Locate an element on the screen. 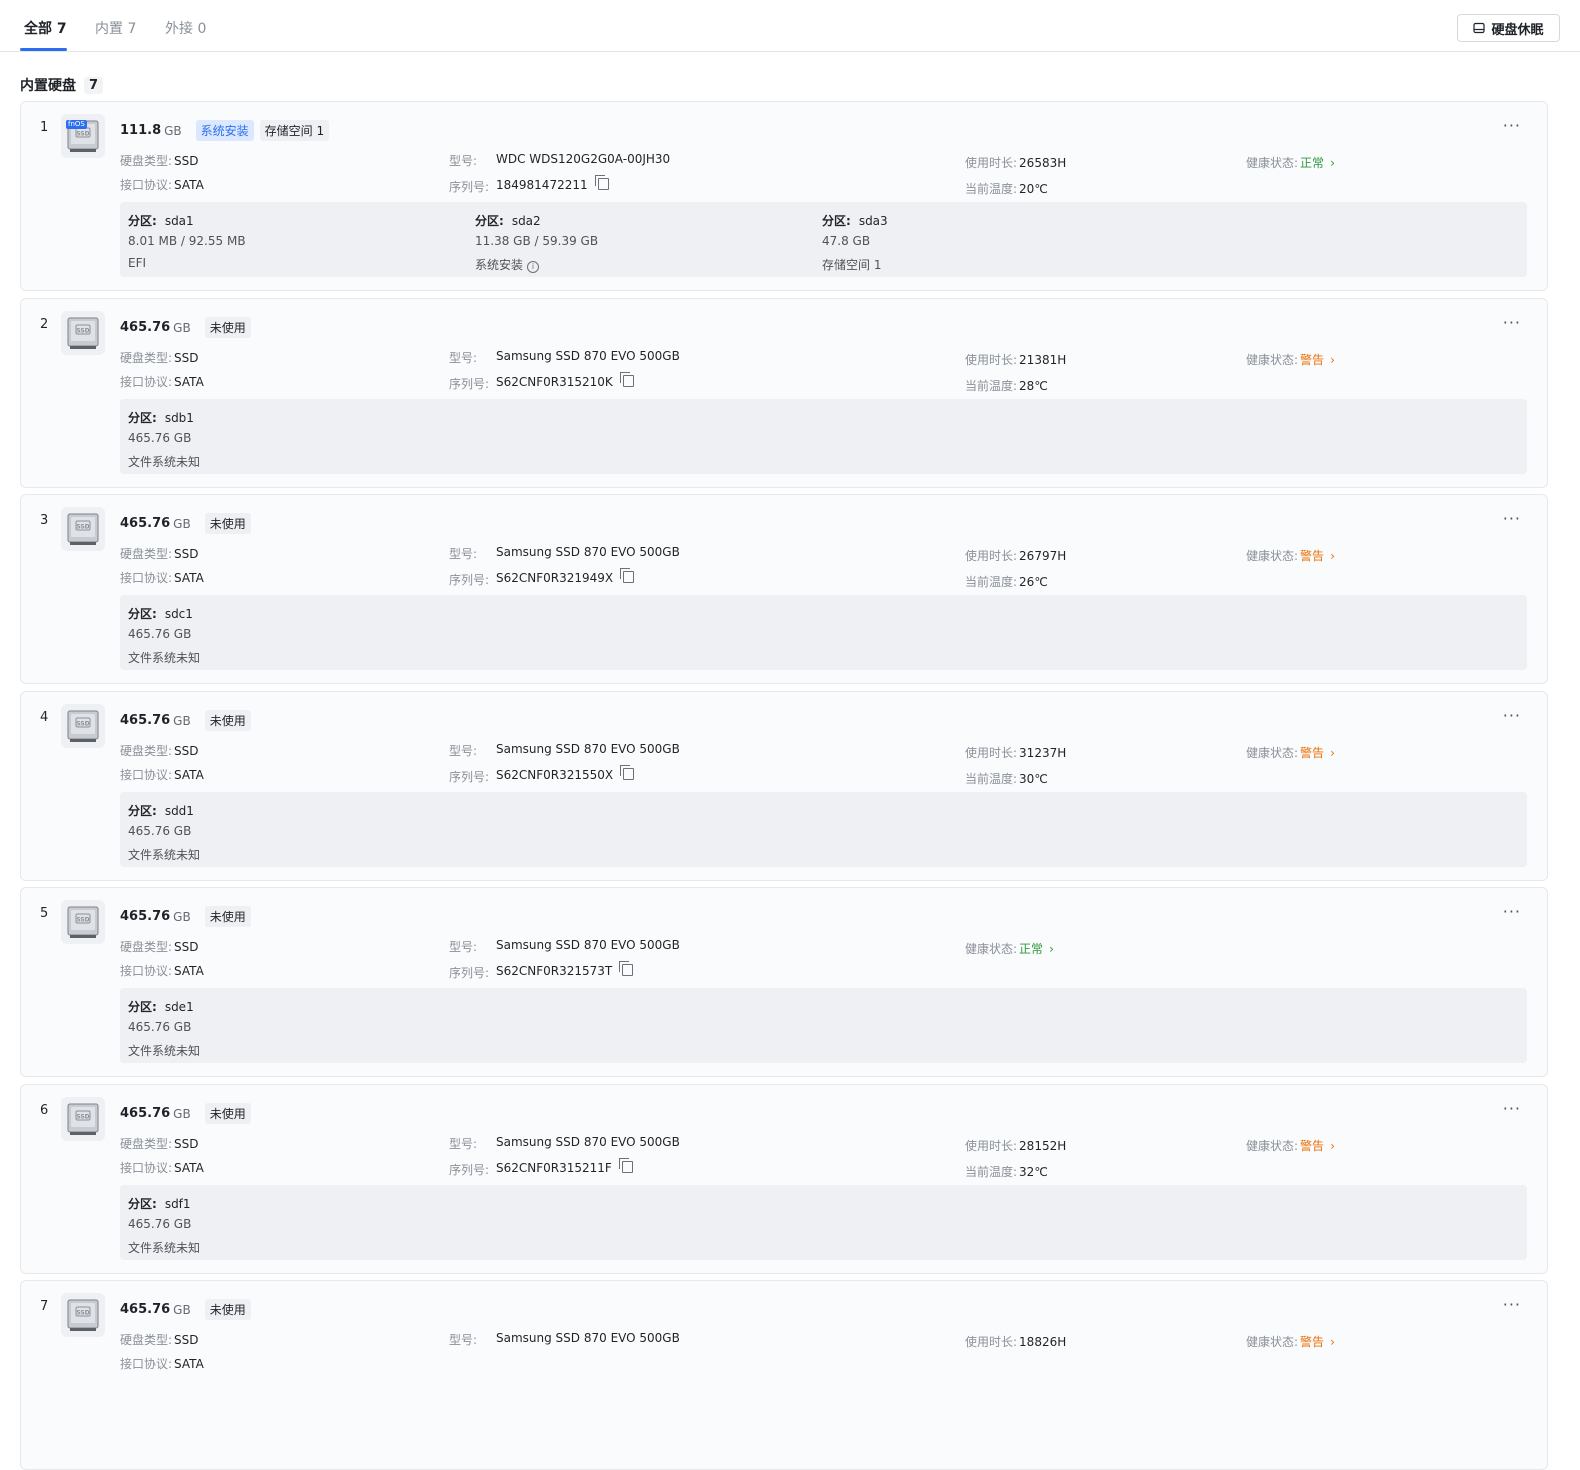  tab-internal: 内置 7 is located at coordinates (115, 28).